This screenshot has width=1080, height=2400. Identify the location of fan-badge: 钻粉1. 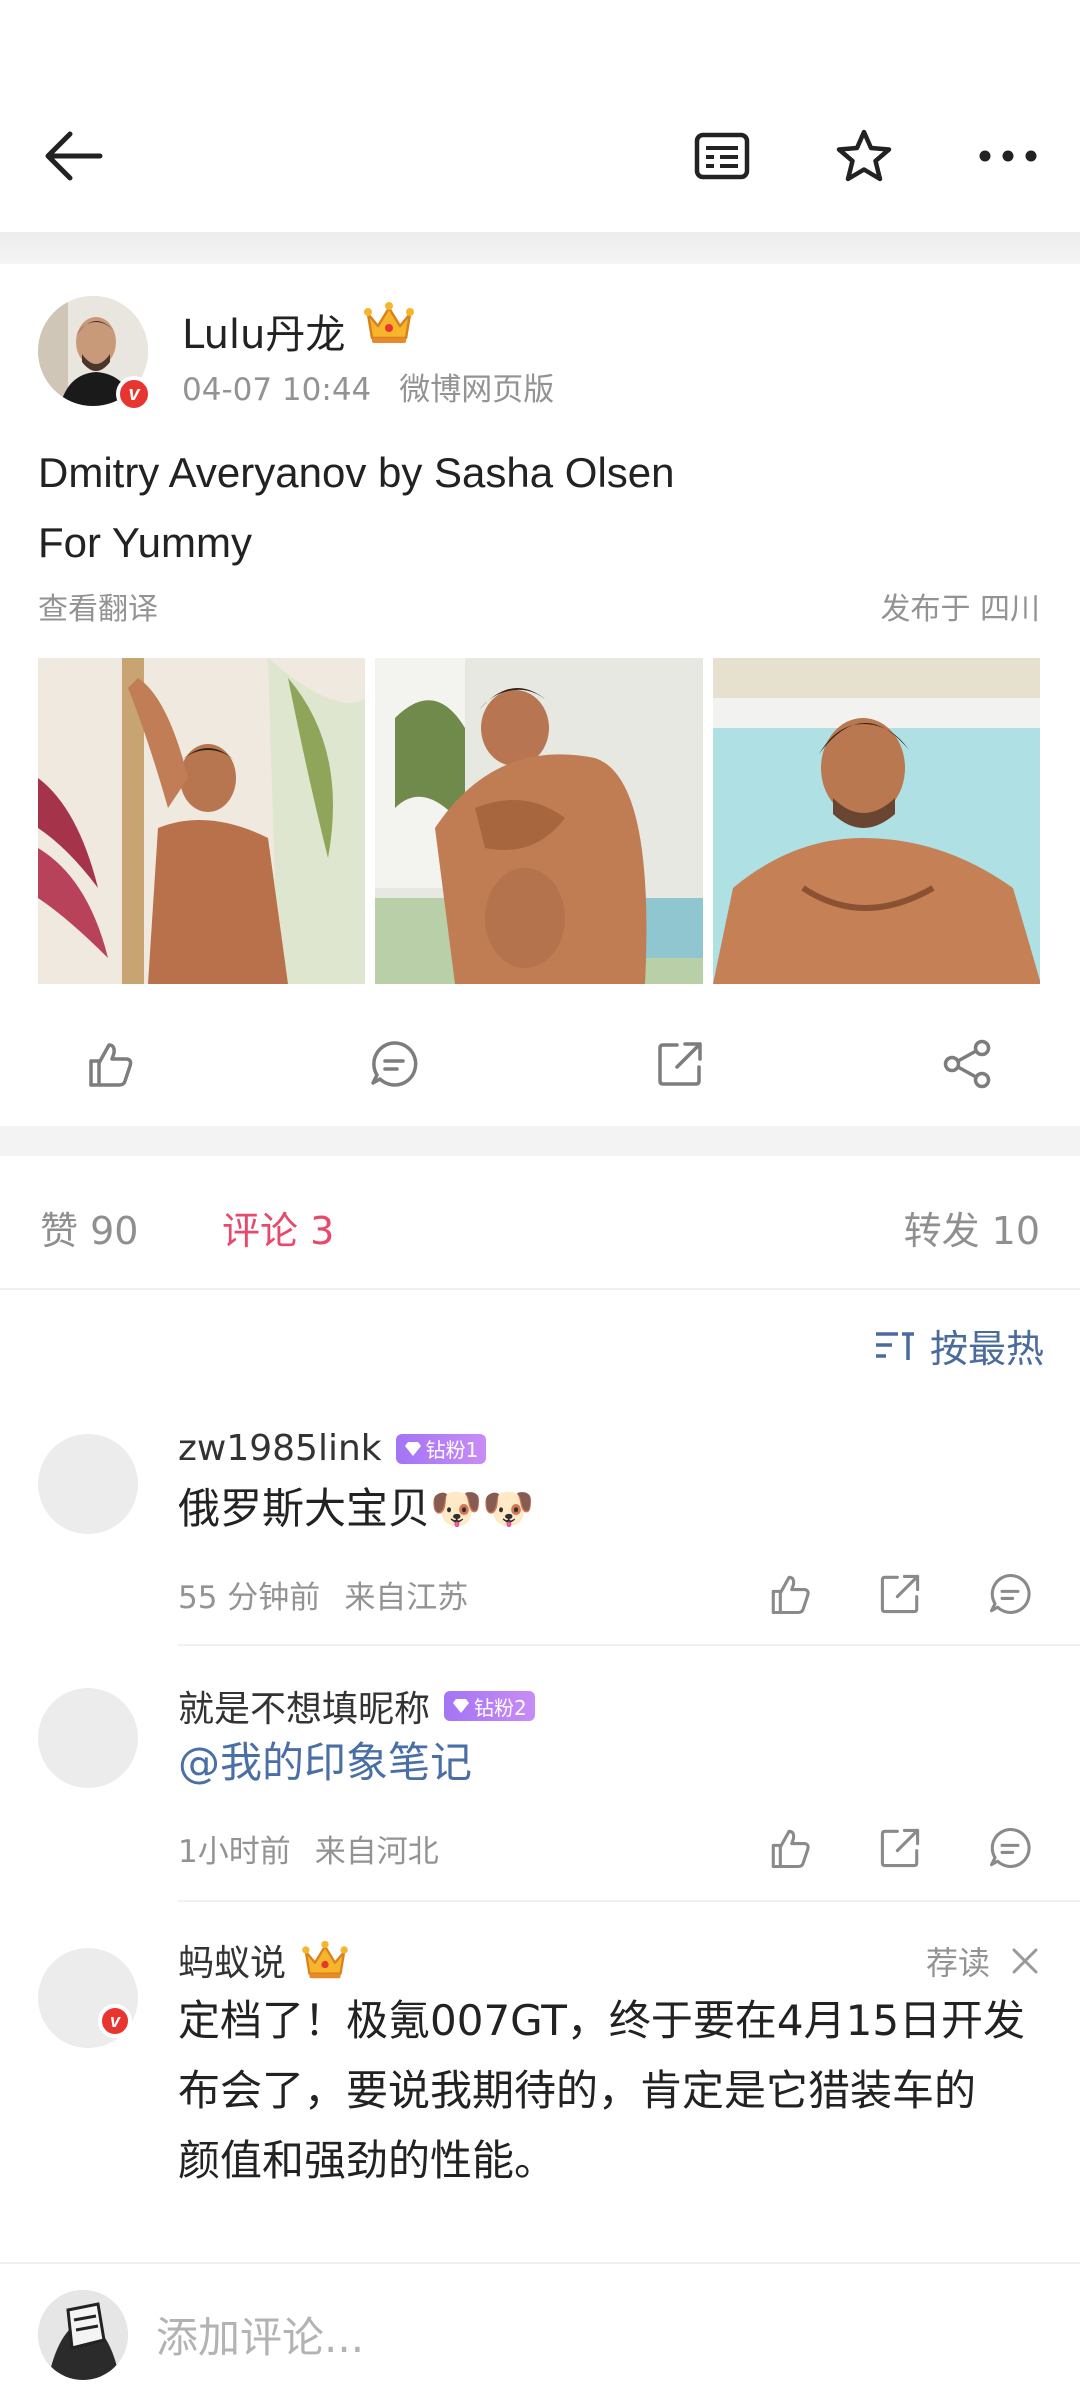
(441, 1448).